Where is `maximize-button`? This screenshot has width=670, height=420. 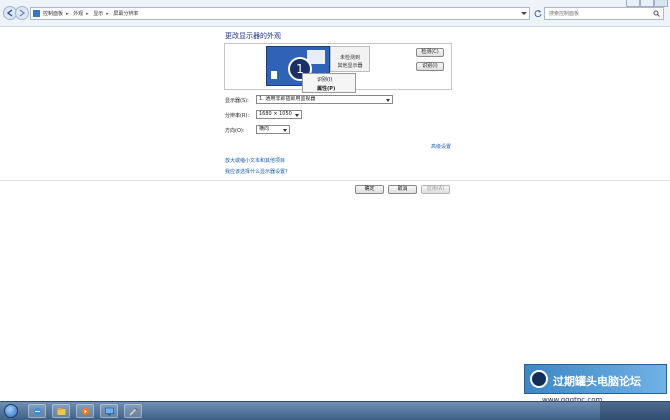
maximize-button is located at coordinates (647, 3).